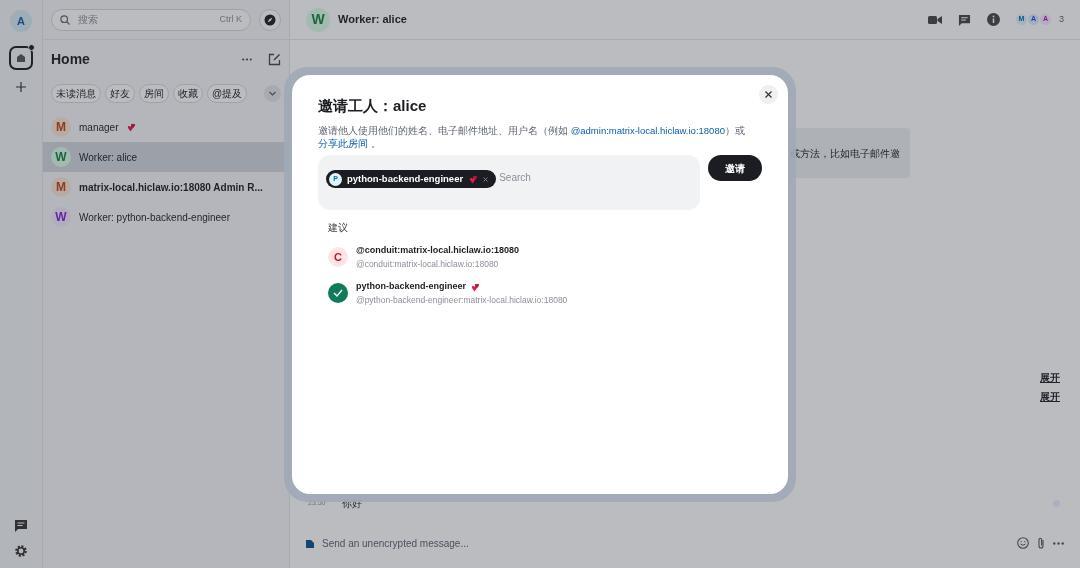 This screenshot has width=1080, height=568. What do you see at coordinates (437, 251) in the screenshot?
I see `suggestion-name: @conduit:matrix-local.hiclaw.io:18080` at bounding box center [437, 251].